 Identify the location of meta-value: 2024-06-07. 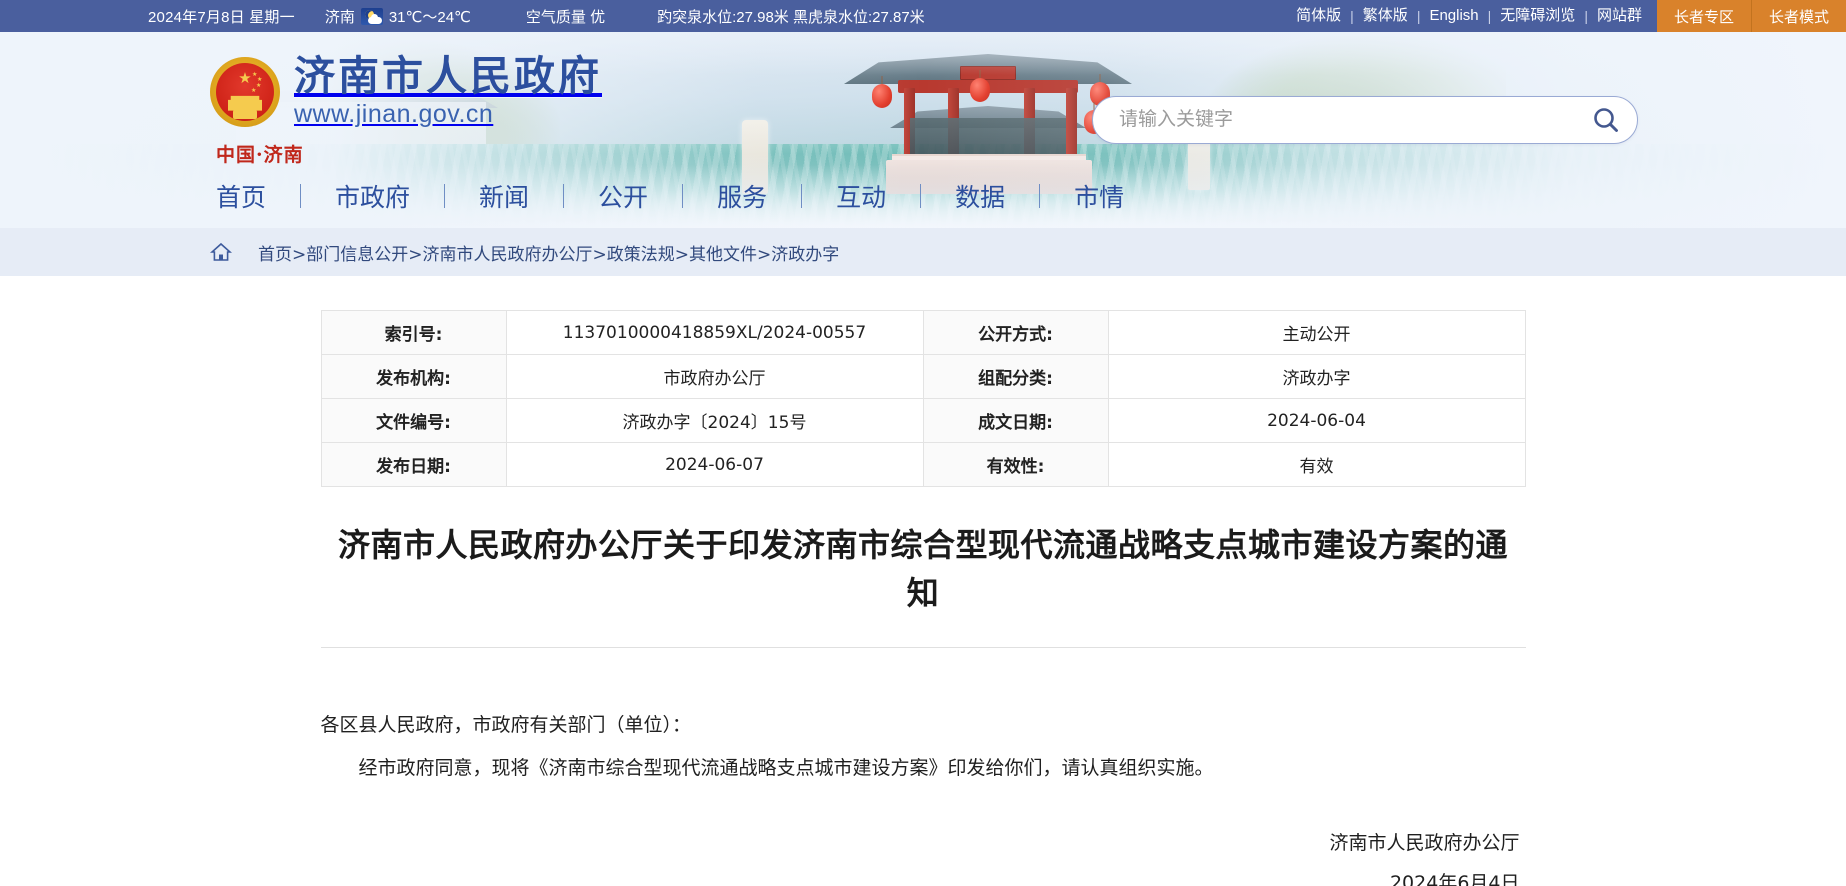
(714, 464).